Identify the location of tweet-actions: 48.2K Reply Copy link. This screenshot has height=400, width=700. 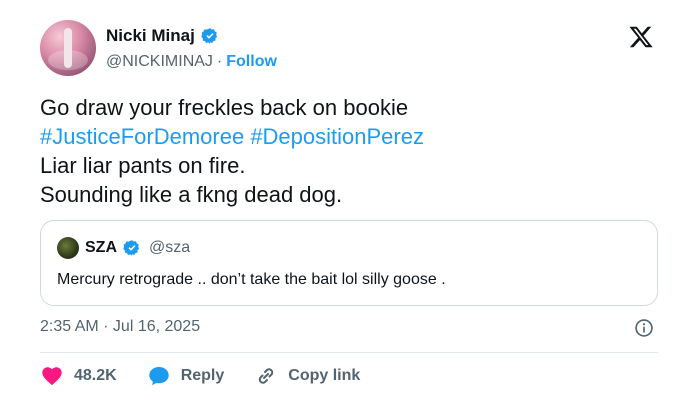
(215, 376).